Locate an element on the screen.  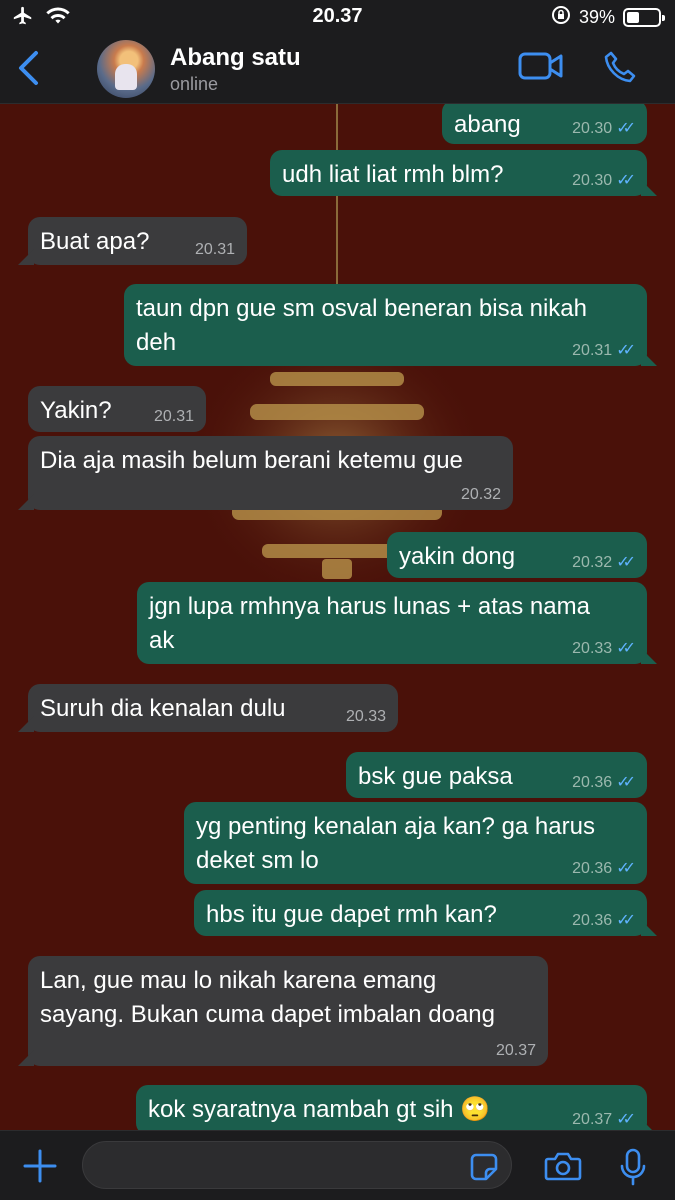
chat-header: Abang satu online is located at coordinates (337, 69).